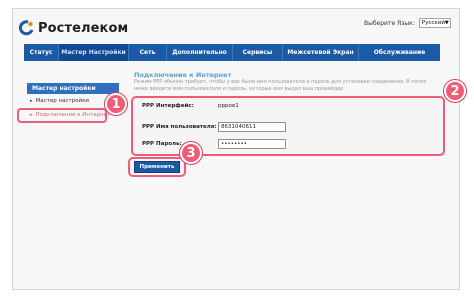 This screenshot has width=474, height=300. Describe the element at coordinates (162, 144) in the screenshot. I see `ppp-password-label: PPP Пароль:` at that location.